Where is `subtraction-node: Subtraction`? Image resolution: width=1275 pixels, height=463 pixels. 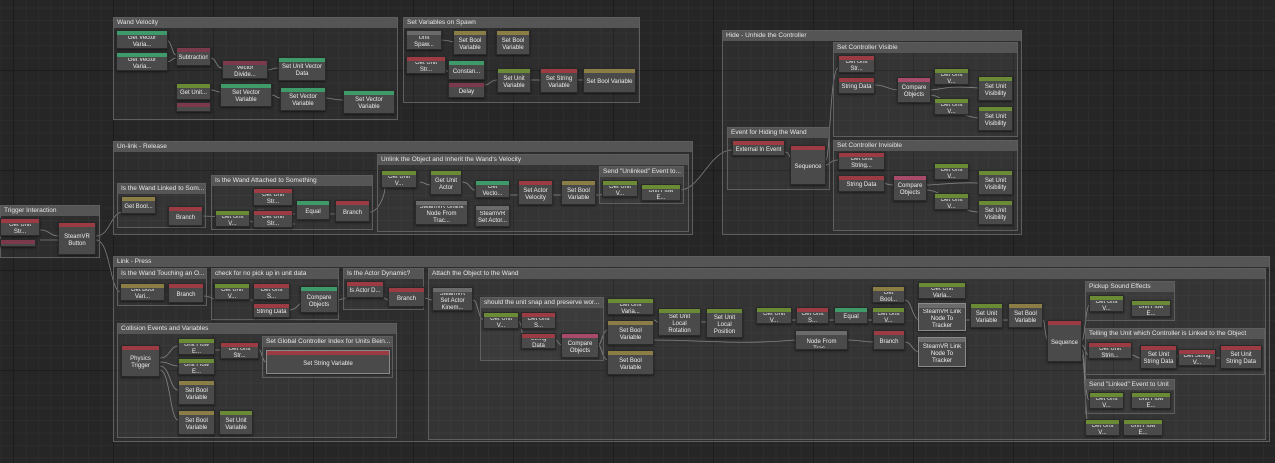
subtraction-node: Subtraction is located at coordinates (193, 56).